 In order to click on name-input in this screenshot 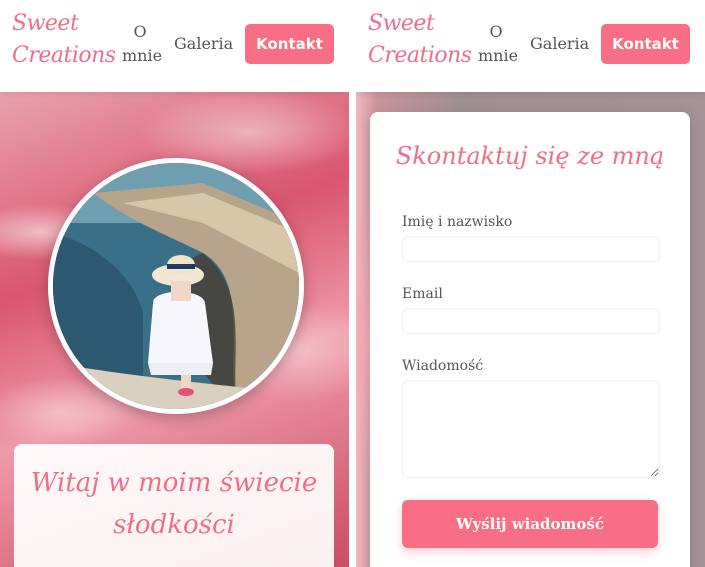, I will do `click(531, 249)`.